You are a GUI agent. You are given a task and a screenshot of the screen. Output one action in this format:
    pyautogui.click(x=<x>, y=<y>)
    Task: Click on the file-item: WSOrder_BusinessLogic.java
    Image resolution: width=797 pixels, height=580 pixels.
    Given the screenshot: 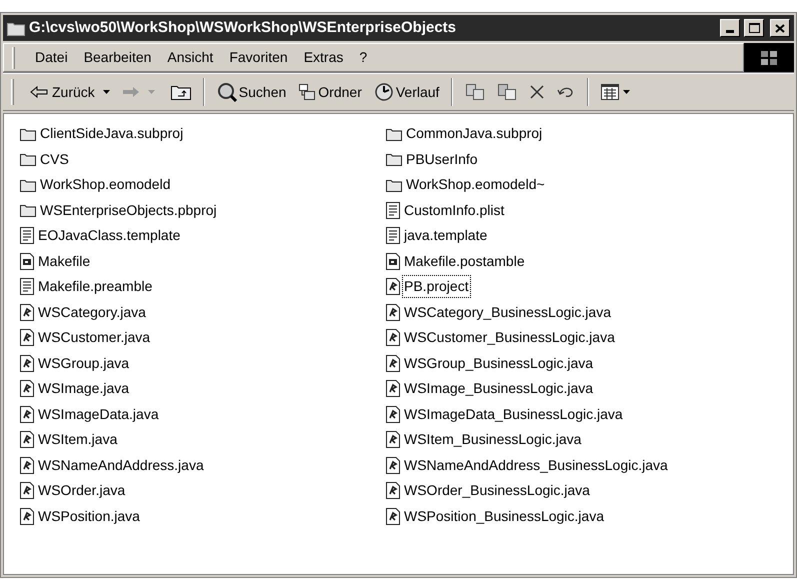 What is the action you would take?
    pyautogui.click(x=488, y=491)
    